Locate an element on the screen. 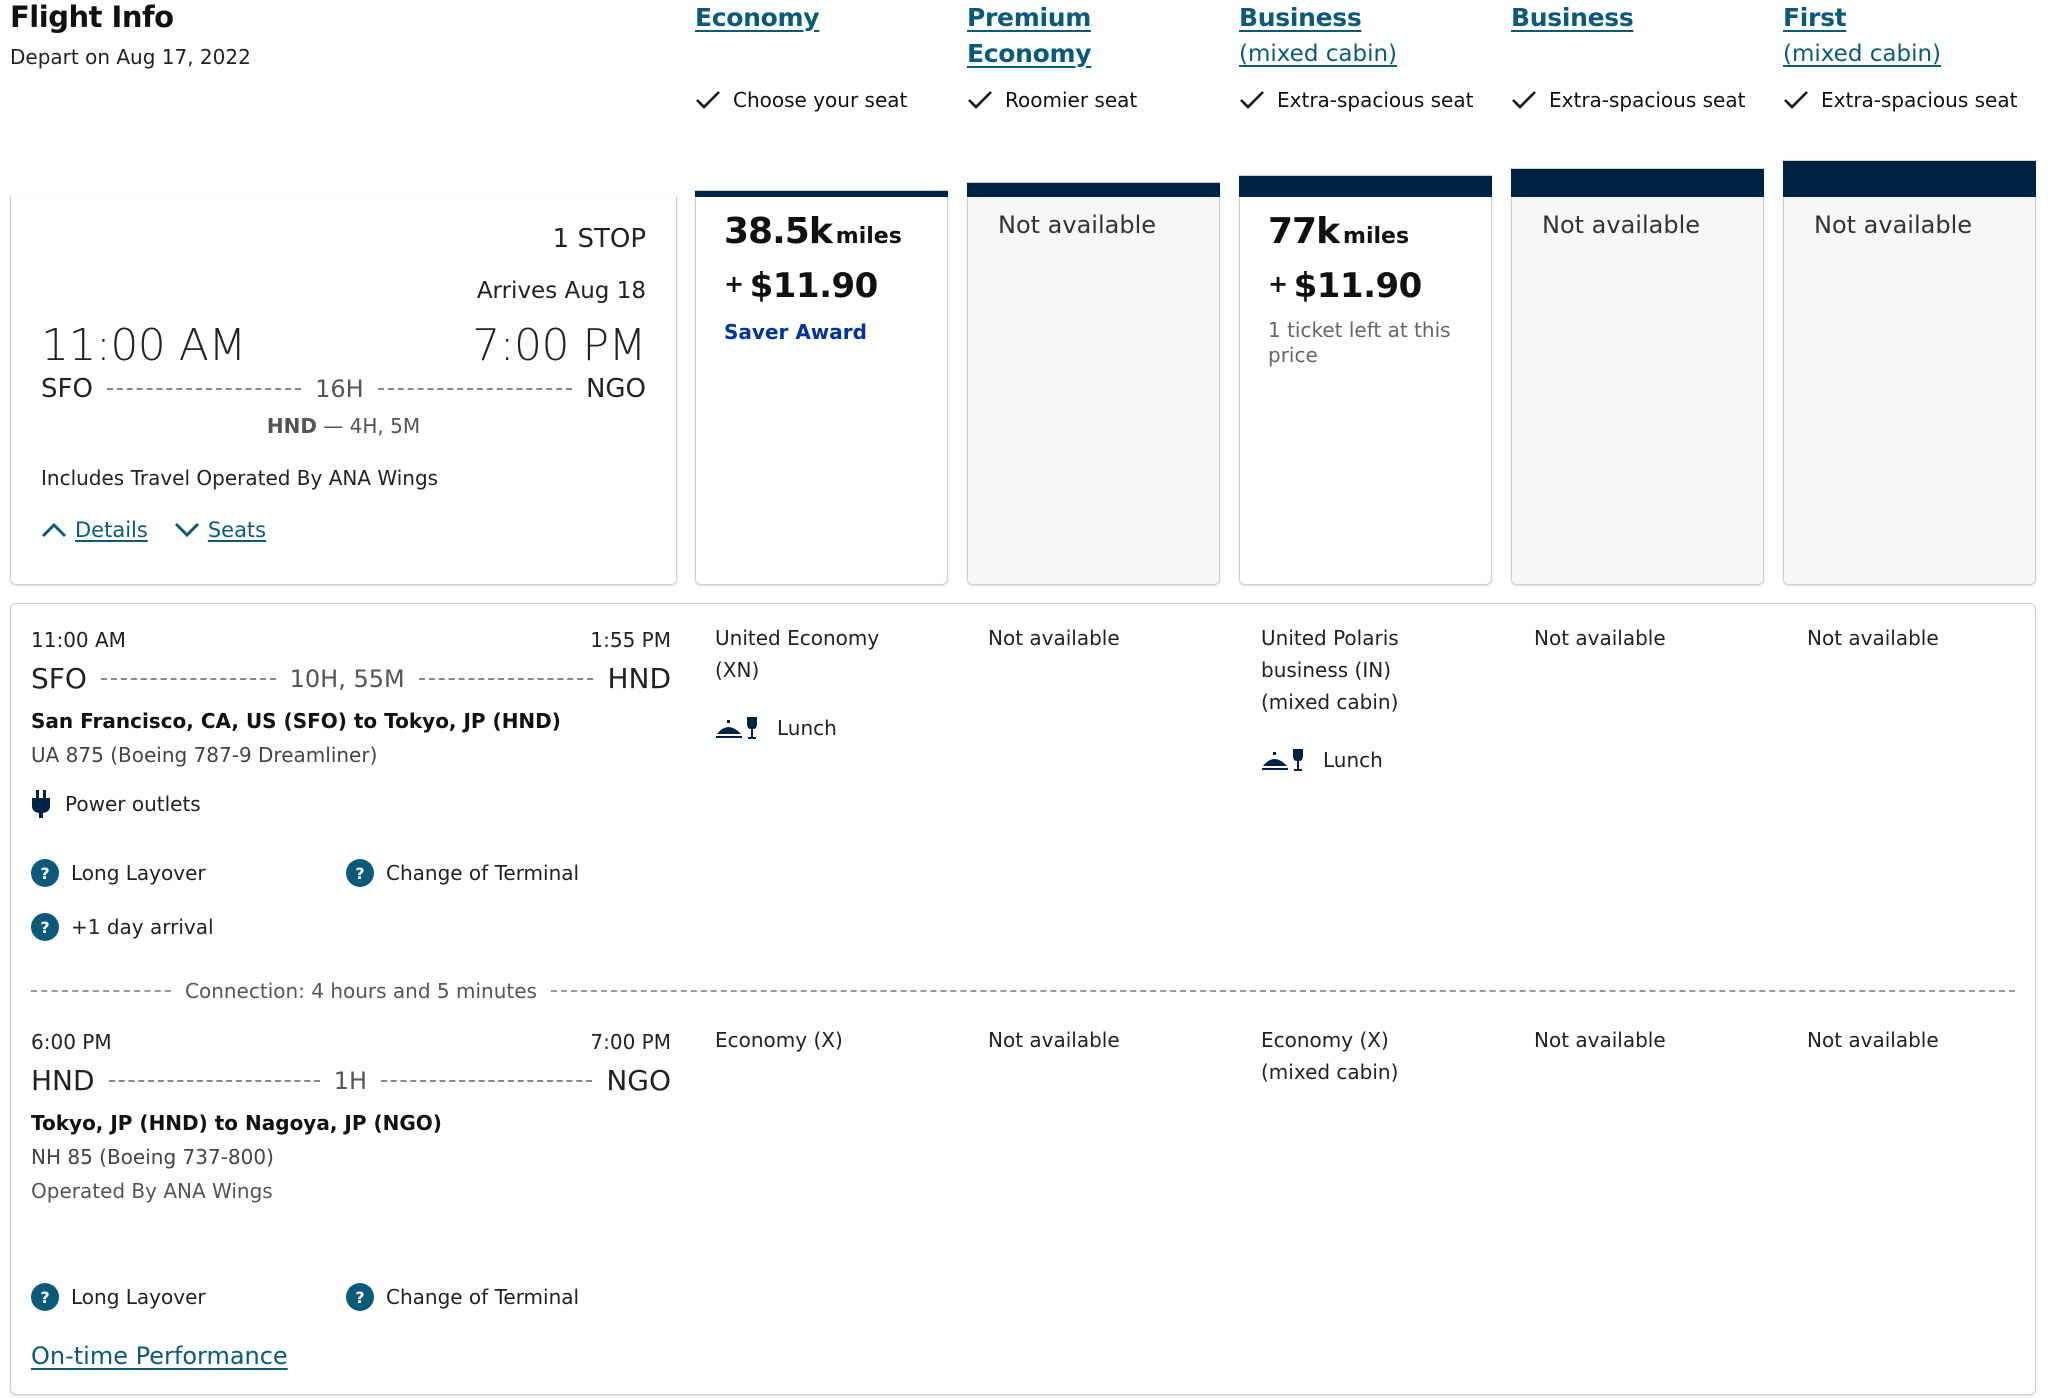  origin-code: SFO is located at coordinates (67, 389).